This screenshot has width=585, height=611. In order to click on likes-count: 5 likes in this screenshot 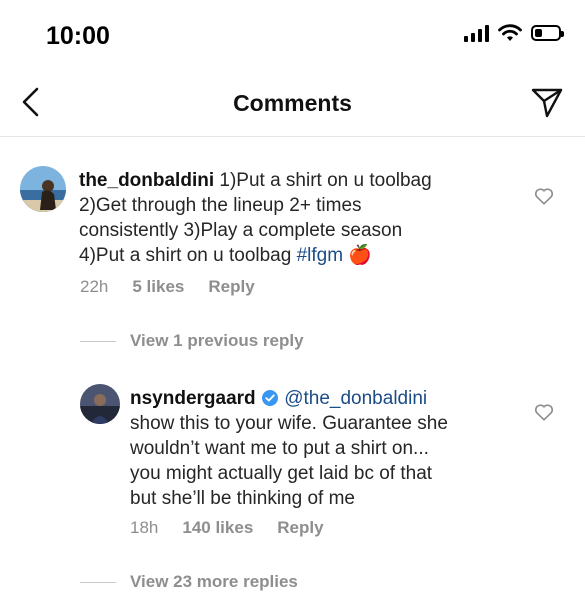, I will do `click(158, 287)`.